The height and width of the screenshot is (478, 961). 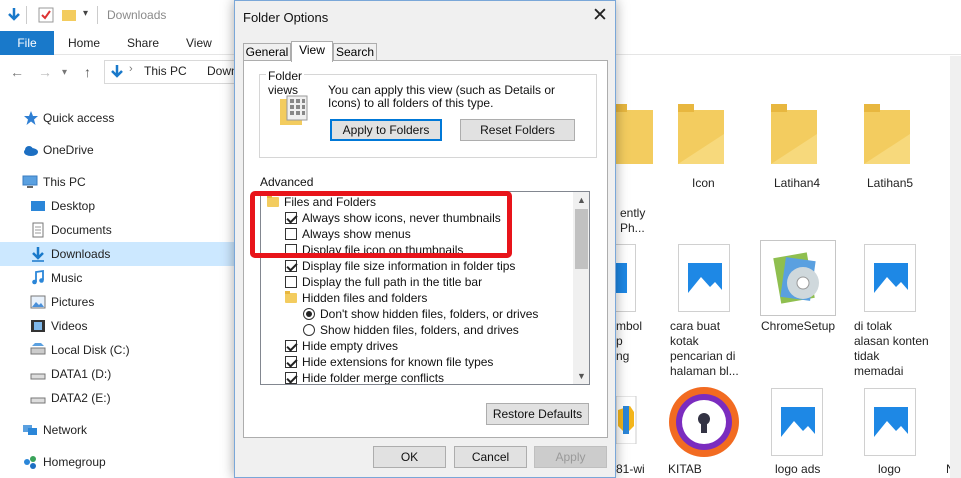 I want to click on file-label: kotak, so click(x=684, y=341).